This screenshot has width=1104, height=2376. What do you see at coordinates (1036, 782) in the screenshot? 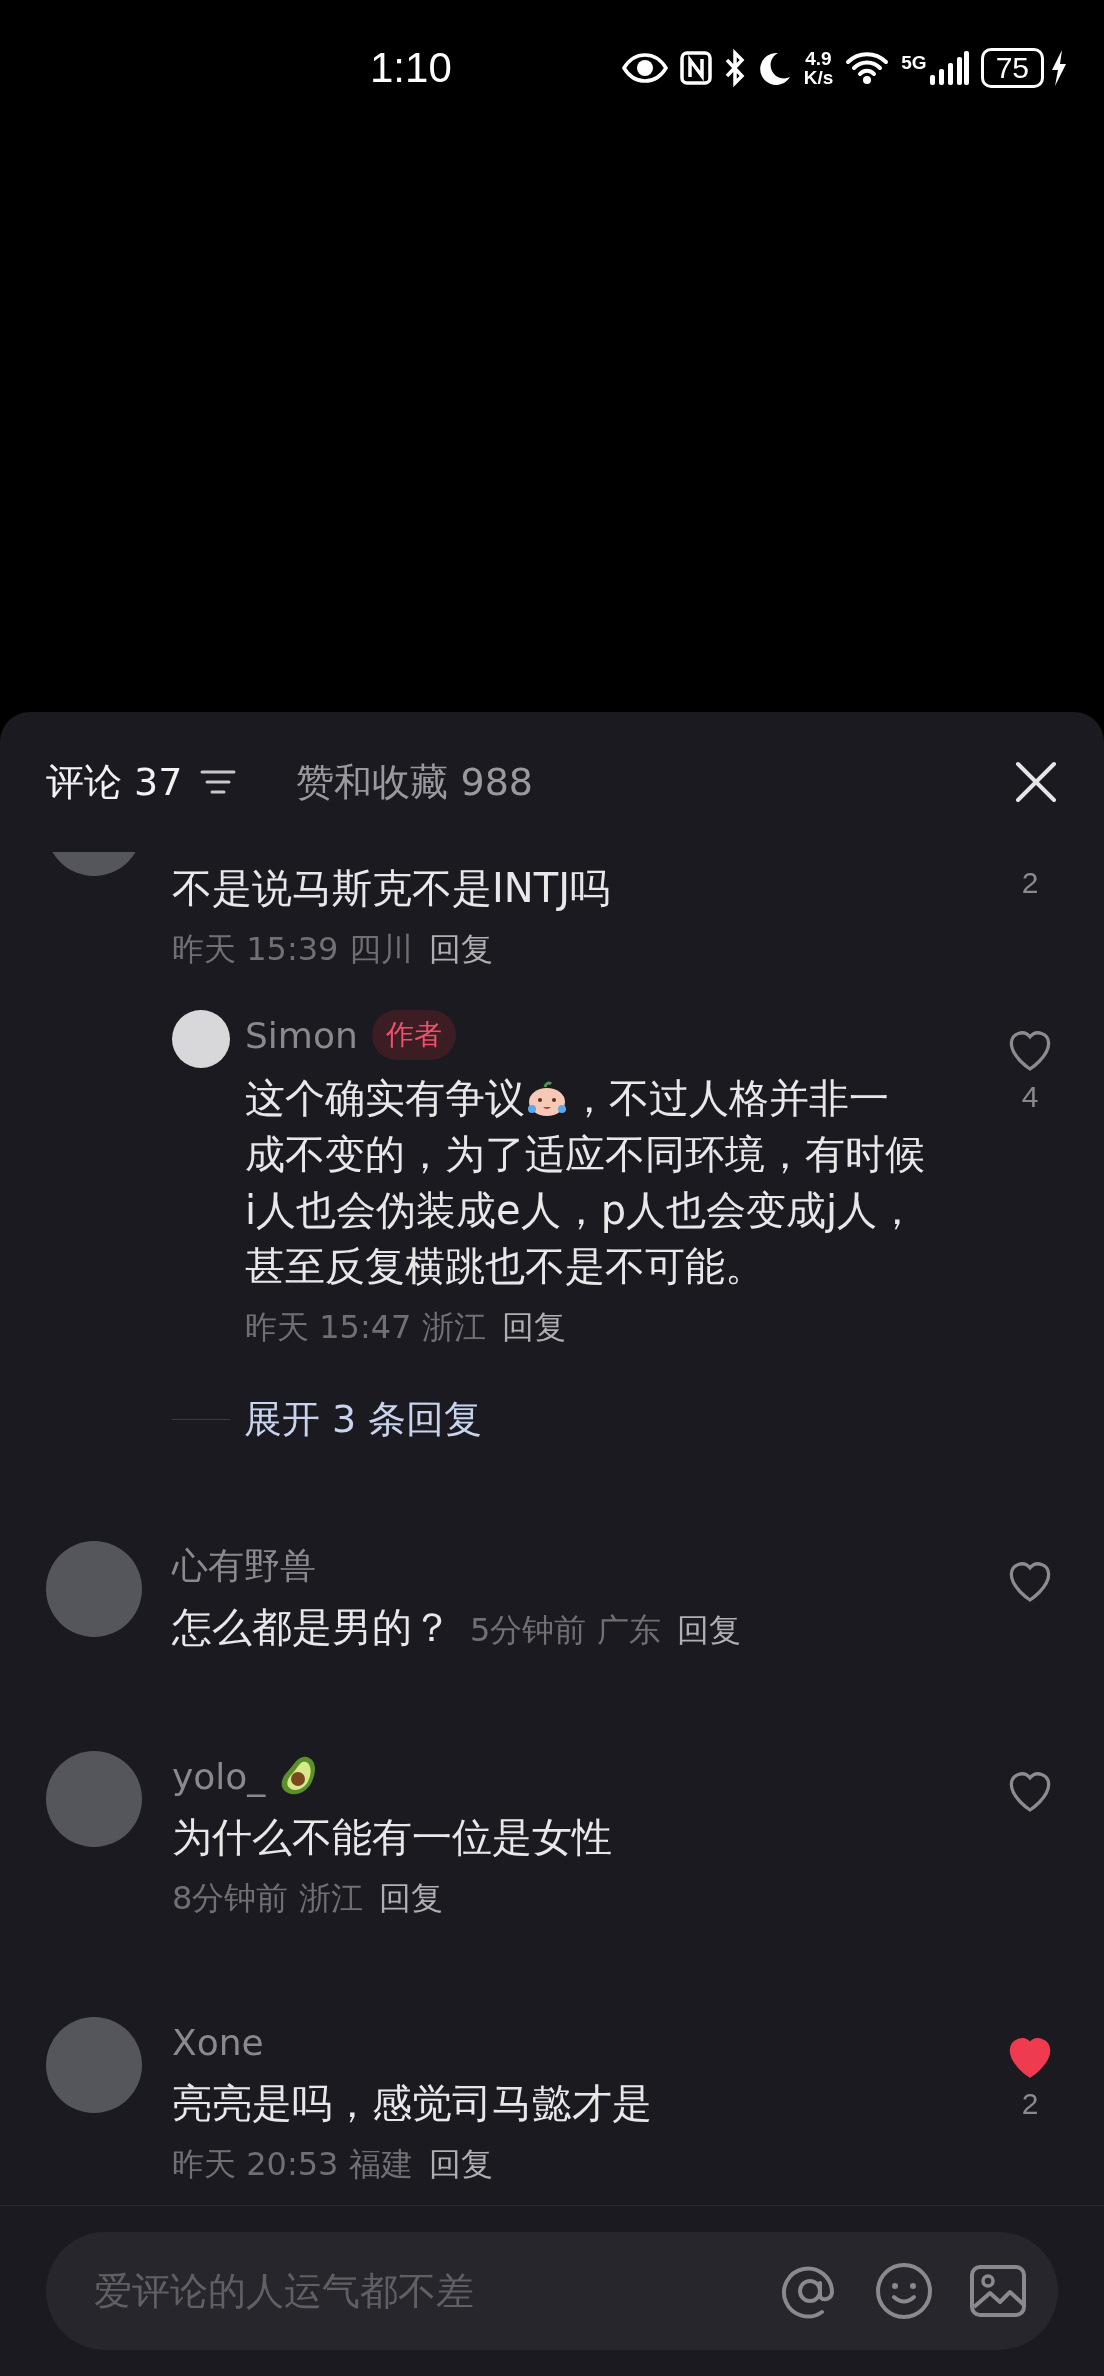
I see `close-icon` at bounding box center [1036, 782].